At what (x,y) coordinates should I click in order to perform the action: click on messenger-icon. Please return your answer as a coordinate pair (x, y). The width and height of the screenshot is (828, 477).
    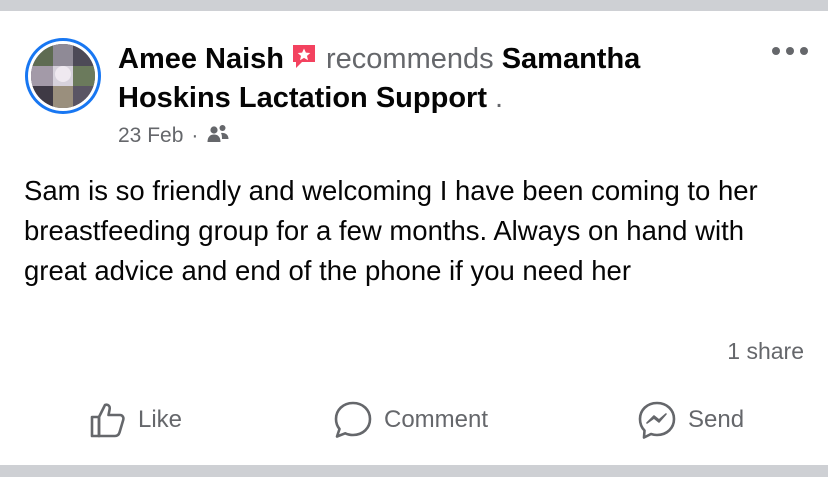
    Looking at the image, I should click on (657, 420).